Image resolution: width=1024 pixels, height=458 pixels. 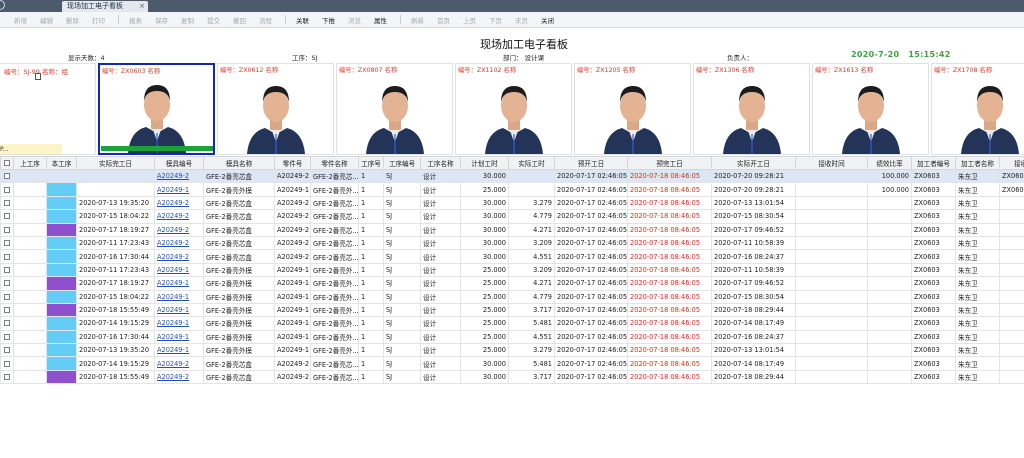 What do you see at coordinates (417, 20) in the screenshot?
I see `toolbar-button-14: 刷新` at bounding box center [417, 20].